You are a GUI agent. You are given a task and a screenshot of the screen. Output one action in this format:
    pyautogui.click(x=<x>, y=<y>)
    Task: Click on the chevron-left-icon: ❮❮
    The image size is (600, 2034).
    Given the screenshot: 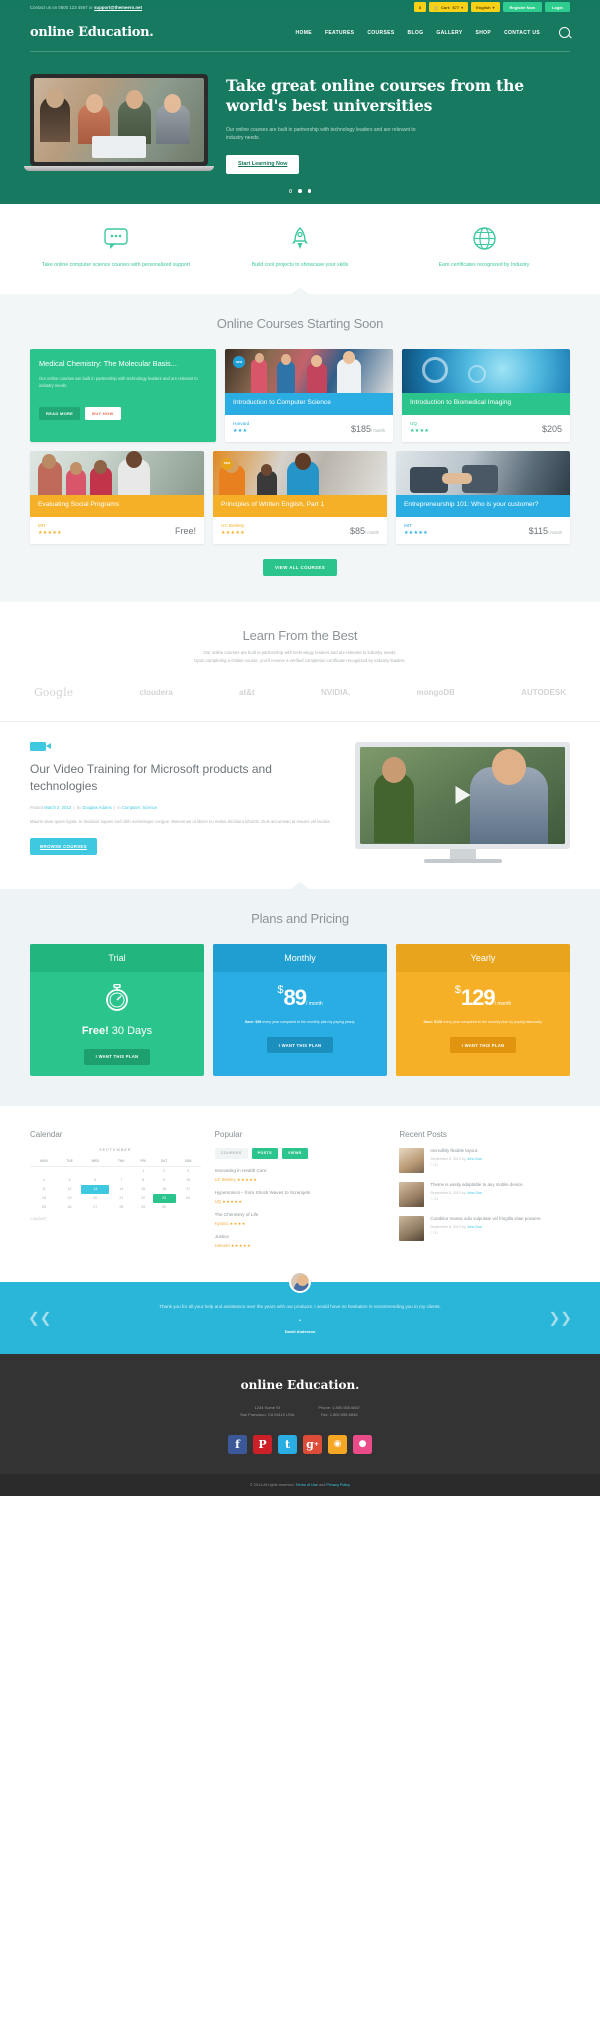 What is the action you would take?
    pyautogui.click(x=39, y=1317)
    